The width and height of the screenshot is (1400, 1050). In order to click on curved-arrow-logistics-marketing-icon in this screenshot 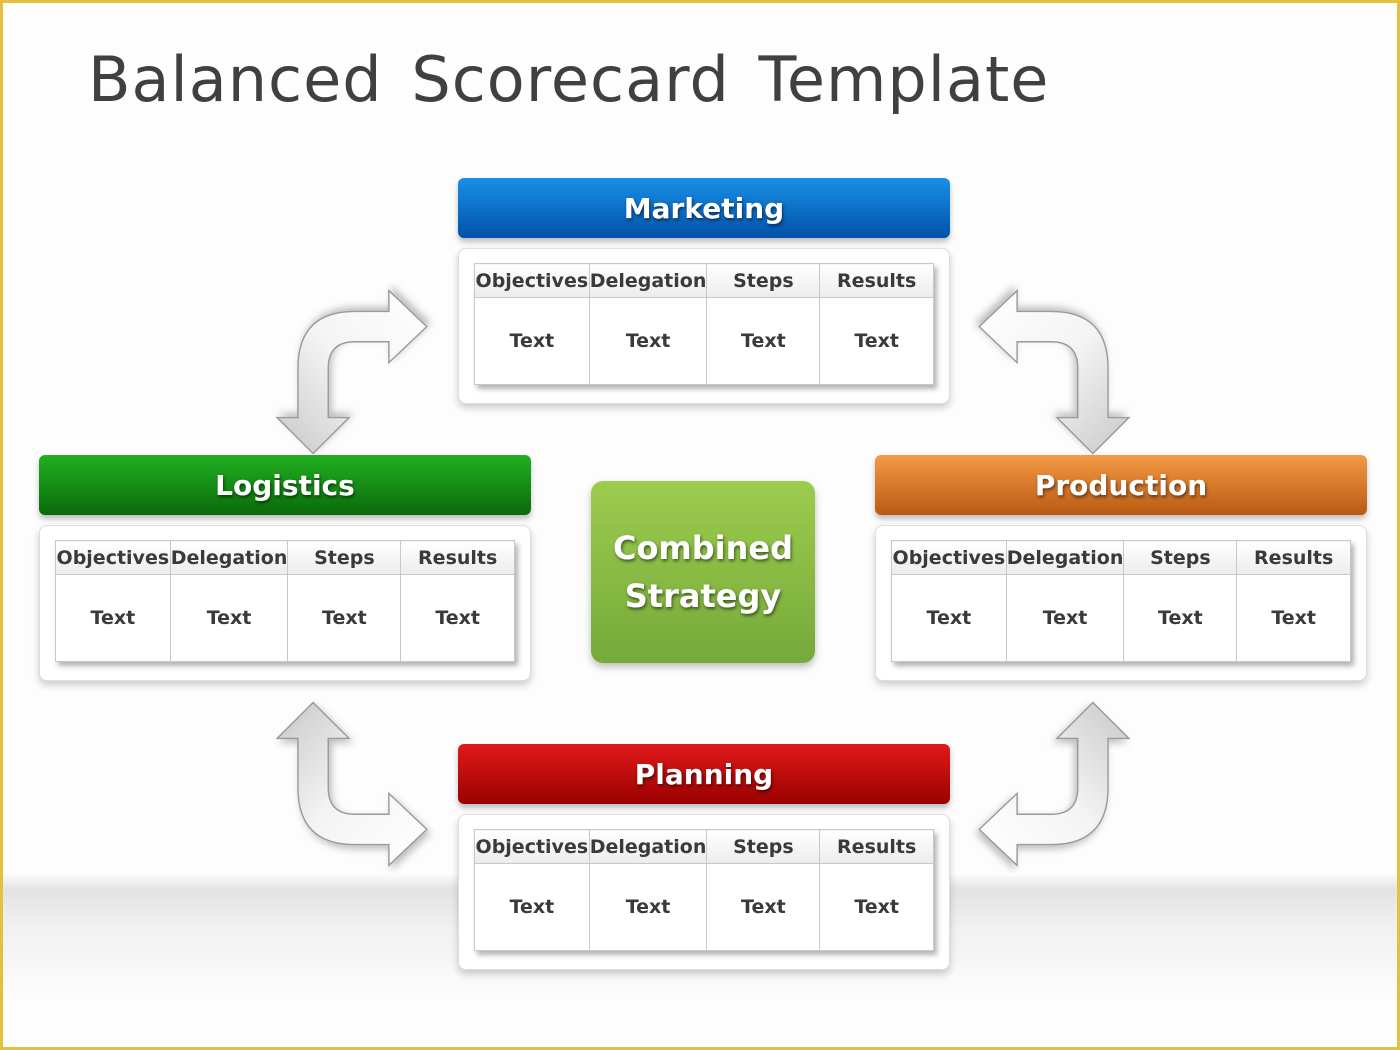, I will do `click(351, 373)`.